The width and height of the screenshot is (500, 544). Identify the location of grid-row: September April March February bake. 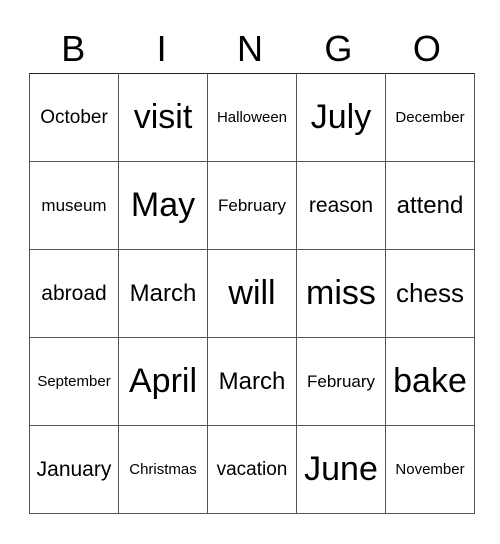
(252, 381).